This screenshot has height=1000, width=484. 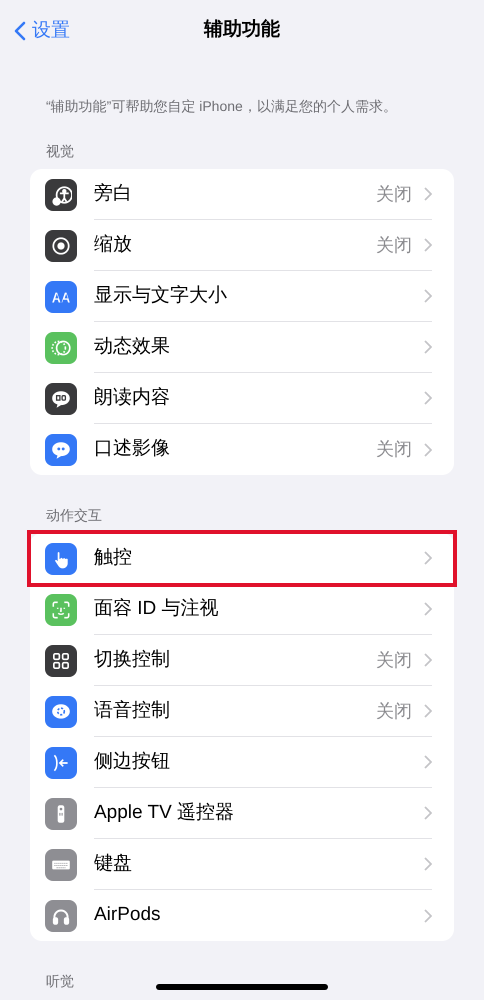 I want to click on settings-row: 切换控制 关闭, so click(x=242, y=660).